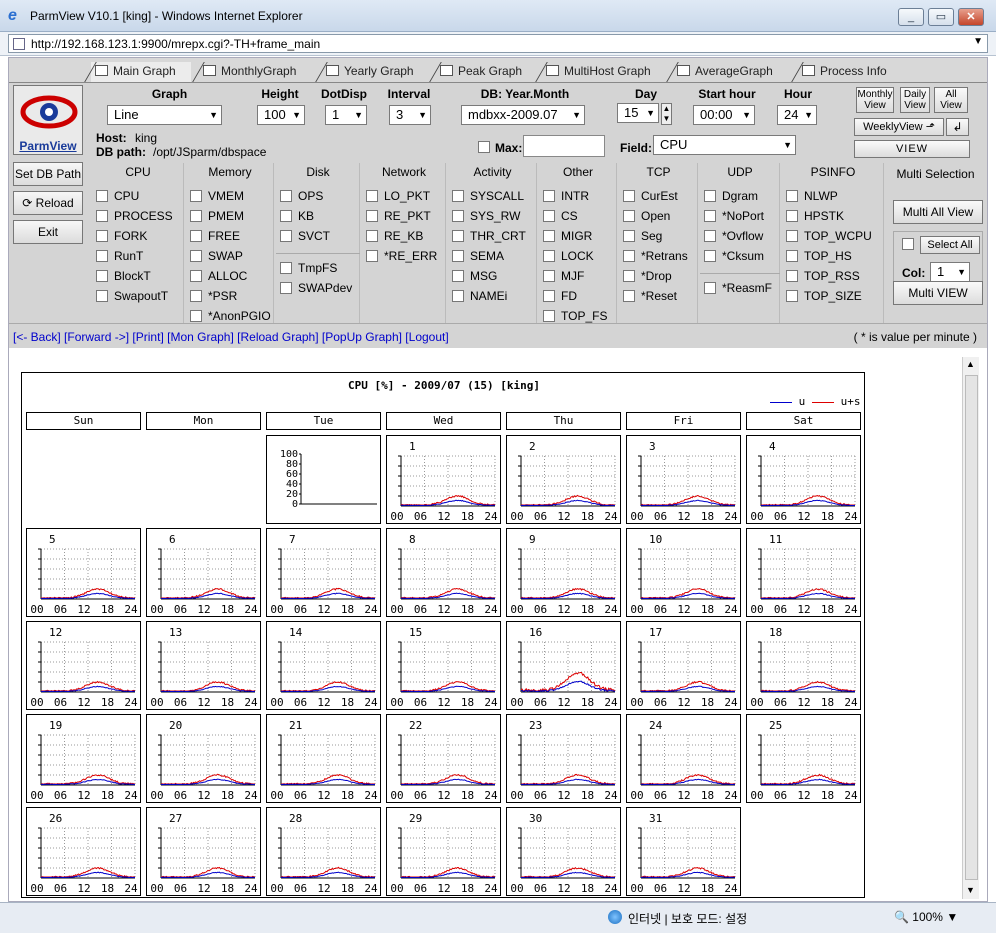  Describe the element at coordinates (724, 145) in the screenshot. I see `field-select: CPU ▼` at that location.